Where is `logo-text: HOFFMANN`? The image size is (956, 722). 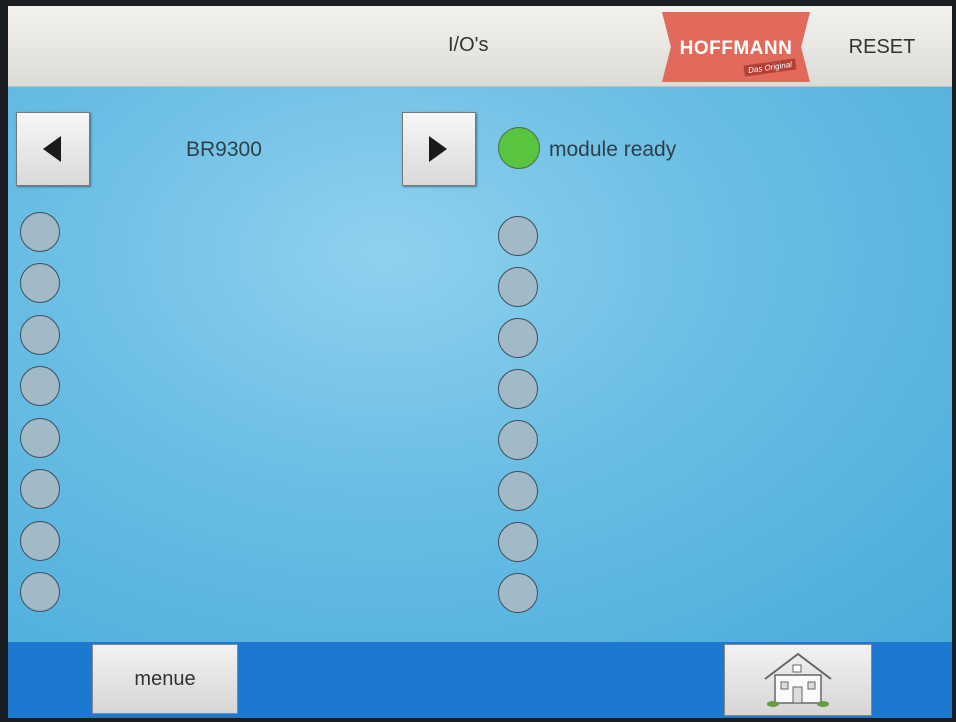 logo-text: HOFFMANN is located at coordinates (736, 48).